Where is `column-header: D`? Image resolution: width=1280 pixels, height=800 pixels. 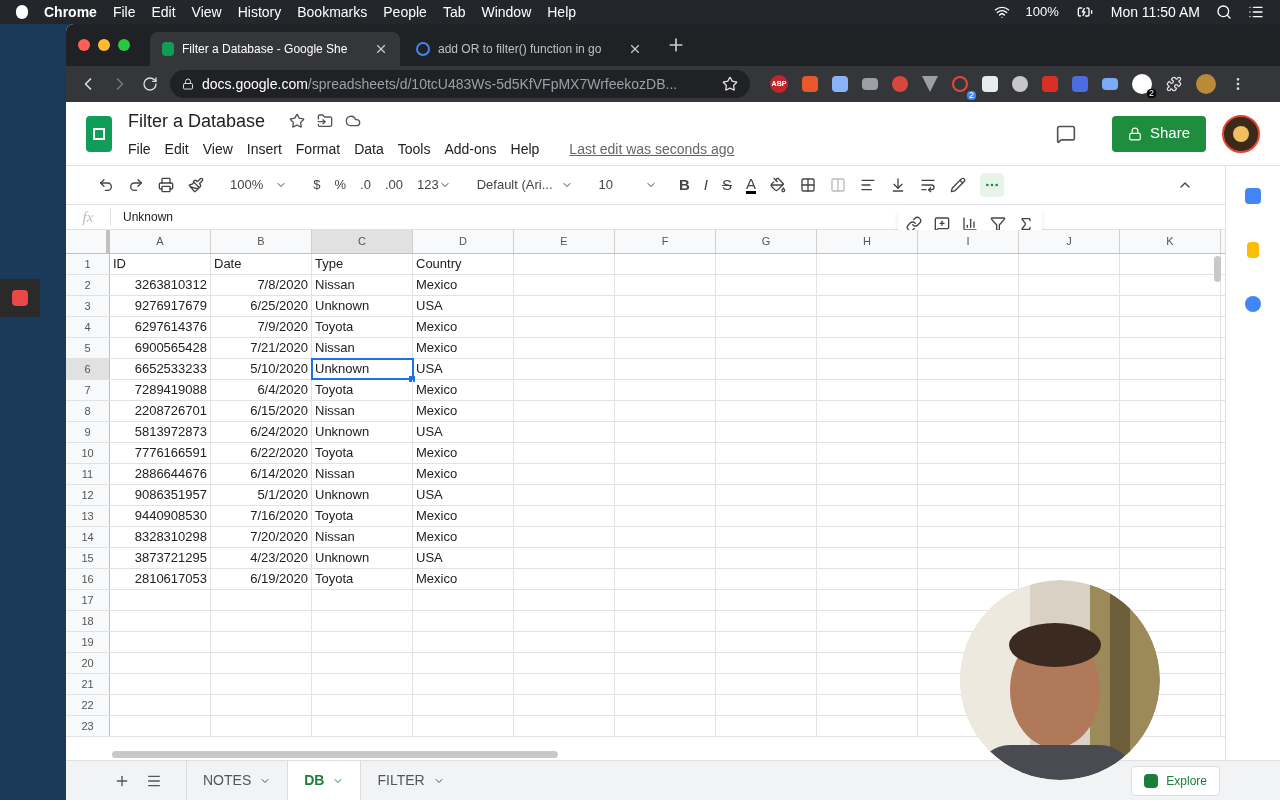
column-header: D is located at coordinates (463, 241).